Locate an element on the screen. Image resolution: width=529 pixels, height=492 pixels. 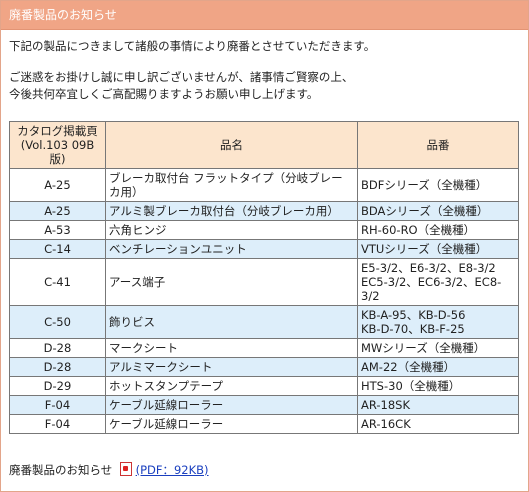
cell-product-name: マークシート is located at coordinates (231, 348).